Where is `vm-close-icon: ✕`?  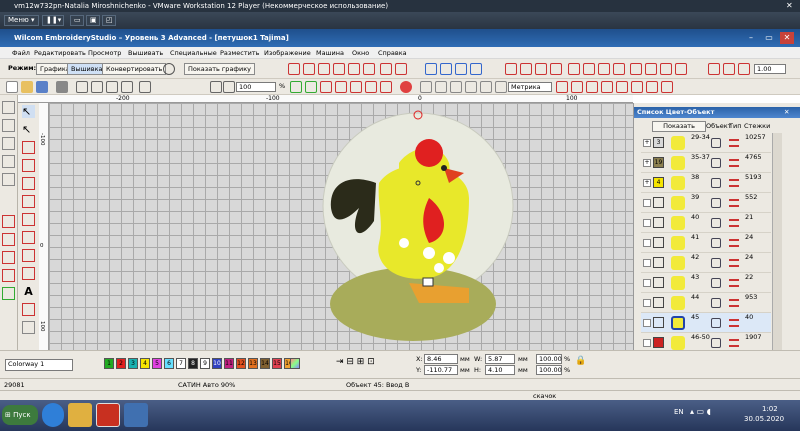 vm-close-icon: ✕ is located at coordinates (789, 5).